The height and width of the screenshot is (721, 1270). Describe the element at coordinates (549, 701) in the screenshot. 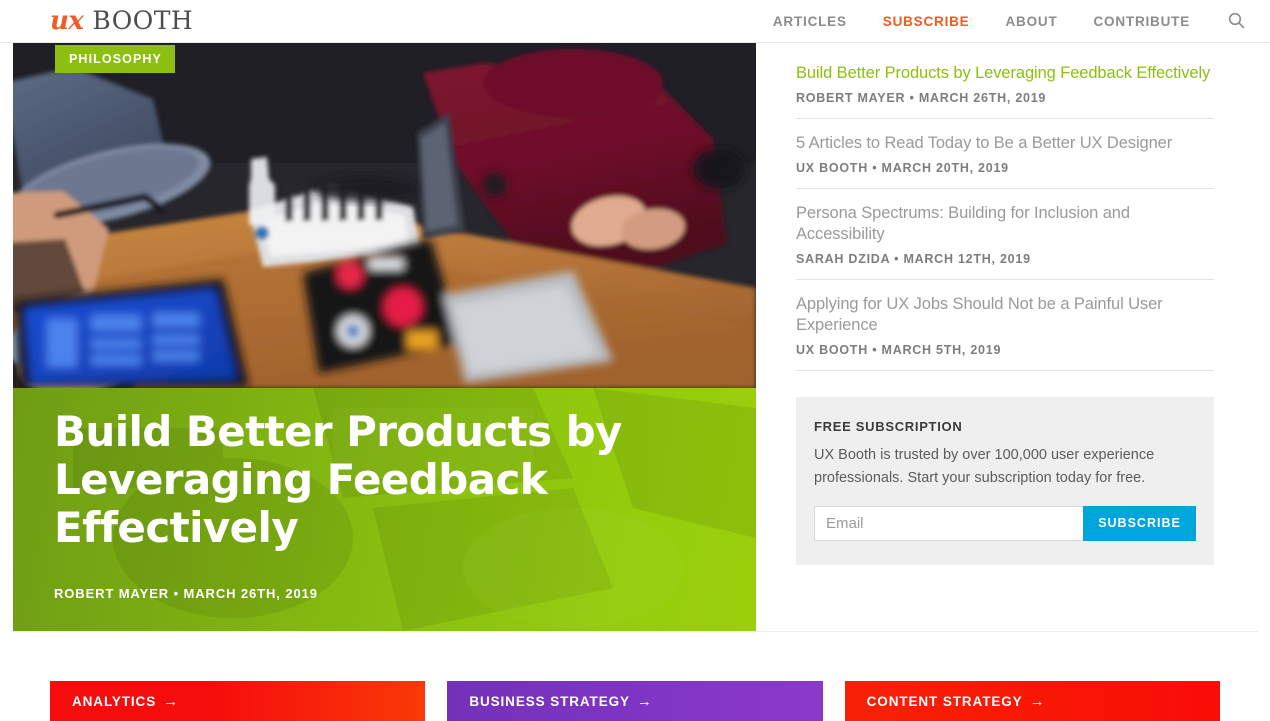

I see `category-label: BUSINESS STRATEGY` at that location.